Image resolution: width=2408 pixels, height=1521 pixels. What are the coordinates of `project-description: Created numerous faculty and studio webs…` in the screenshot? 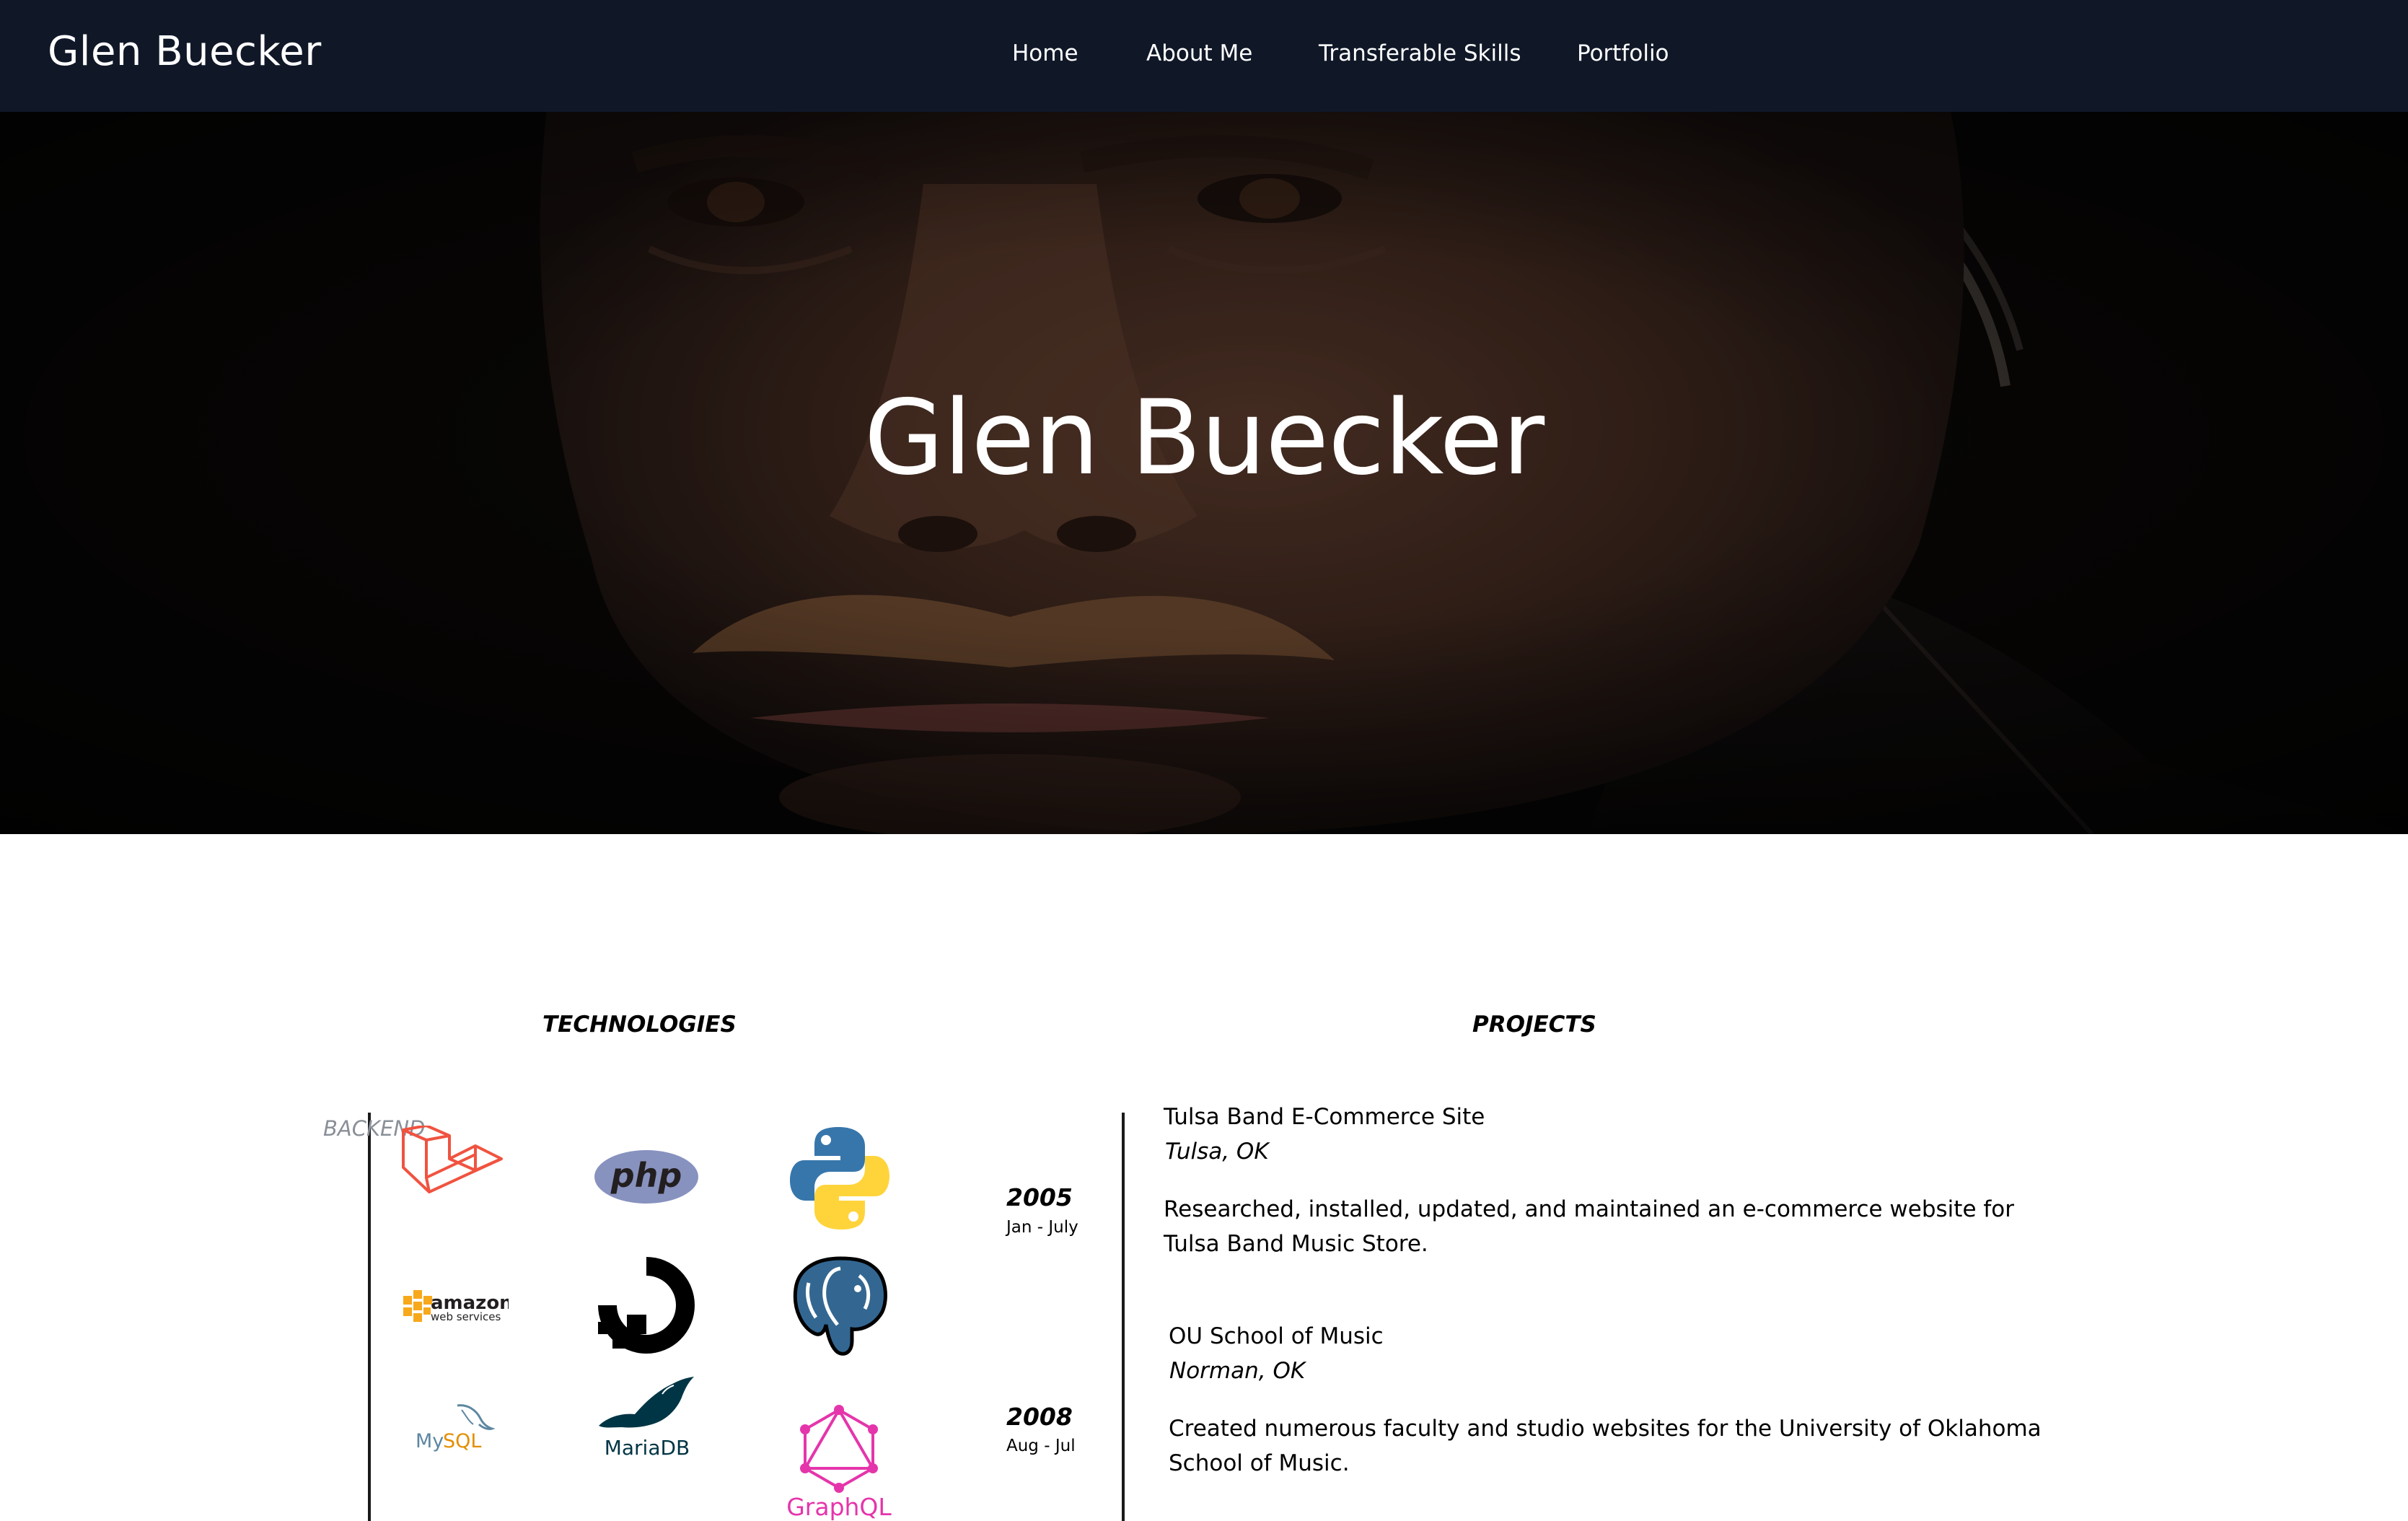 It's located at (1605, 1446).